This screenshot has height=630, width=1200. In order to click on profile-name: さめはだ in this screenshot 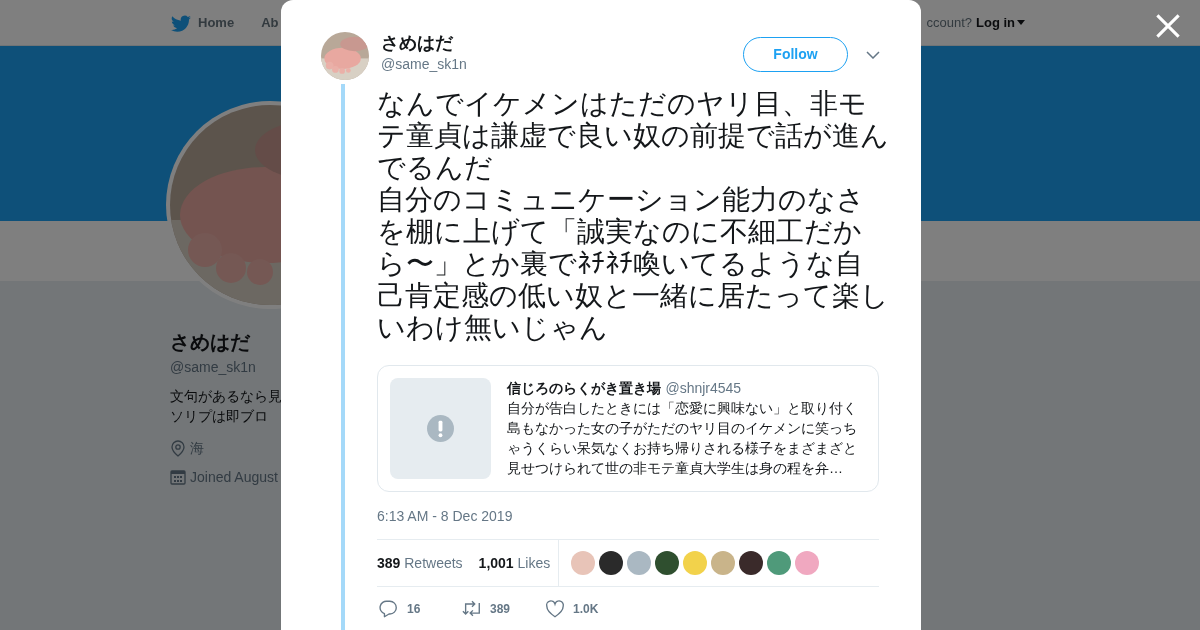, I will do `click(210, 342)`.